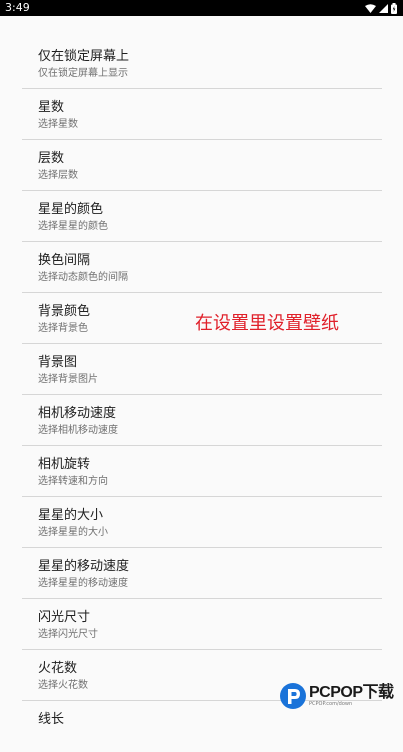  What do you see at coordinates (201, 8) in the screenshot?
I see `status-bar: 3:49` at bounding box center [201, 8].